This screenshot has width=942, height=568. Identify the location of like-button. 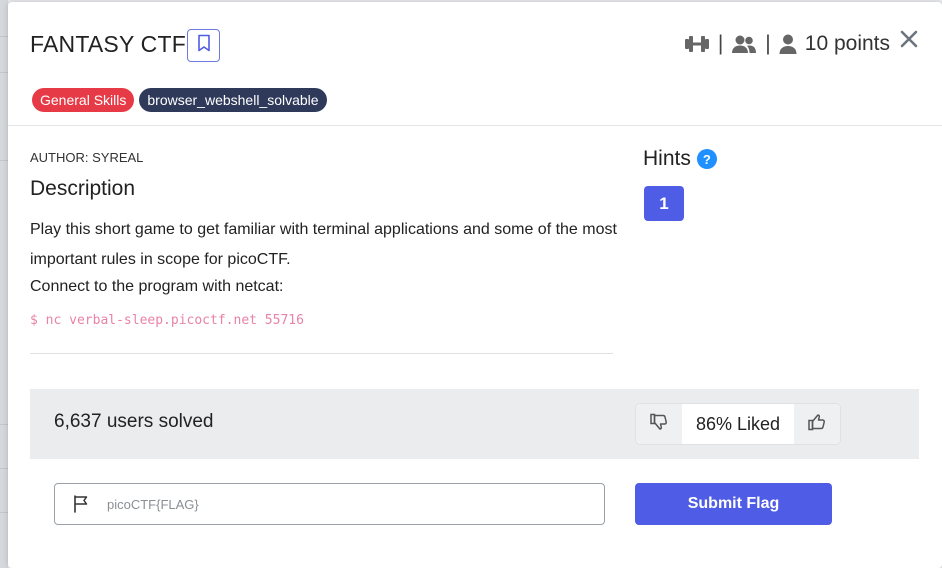
(817, 424).